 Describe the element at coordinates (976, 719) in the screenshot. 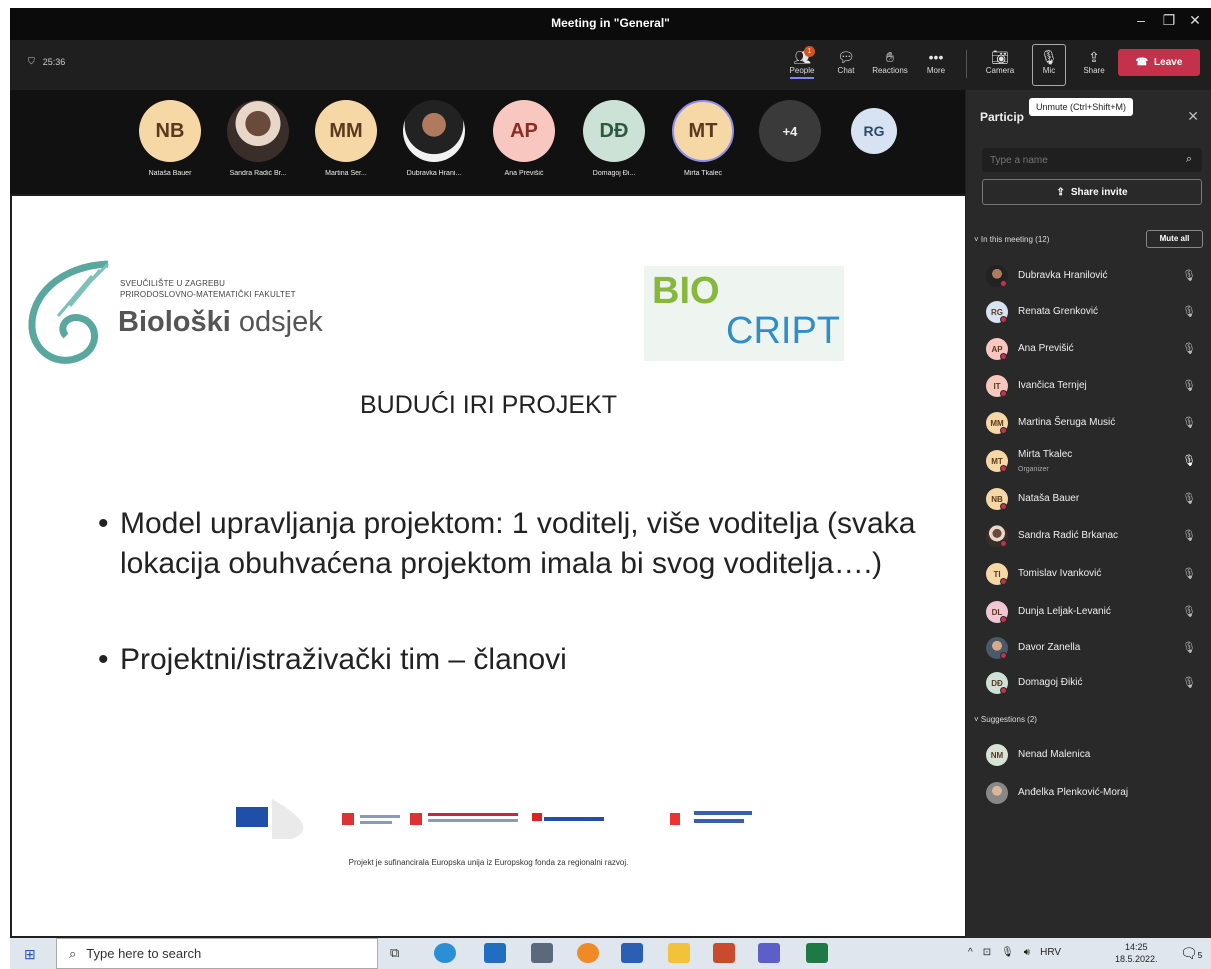

I see `chevron-down-icon: ˅` at that location.